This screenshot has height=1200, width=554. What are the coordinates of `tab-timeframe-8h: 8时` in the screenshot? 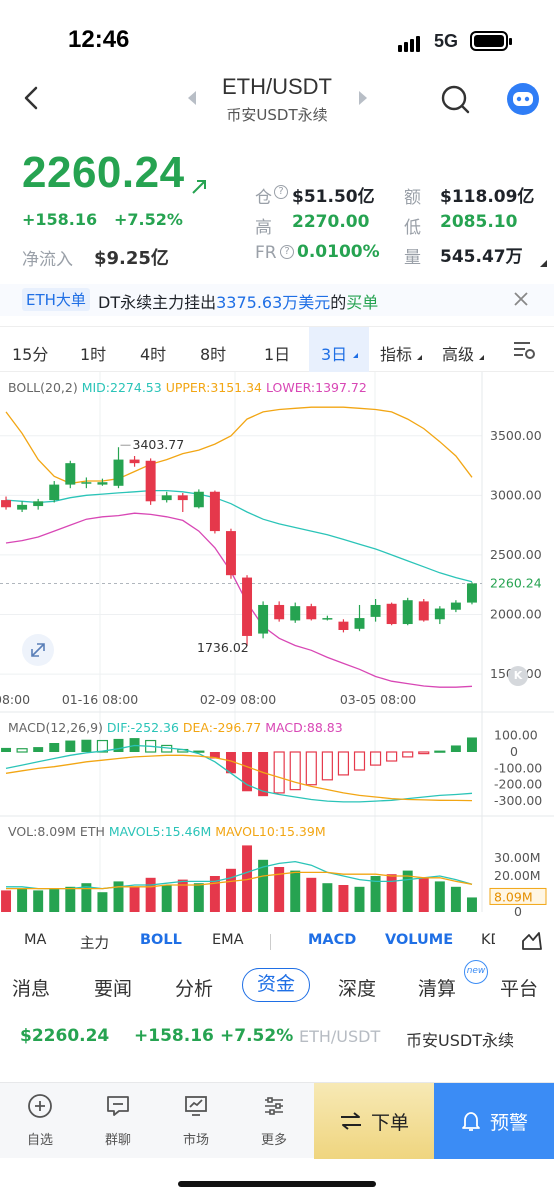 It's located at (213, 353).